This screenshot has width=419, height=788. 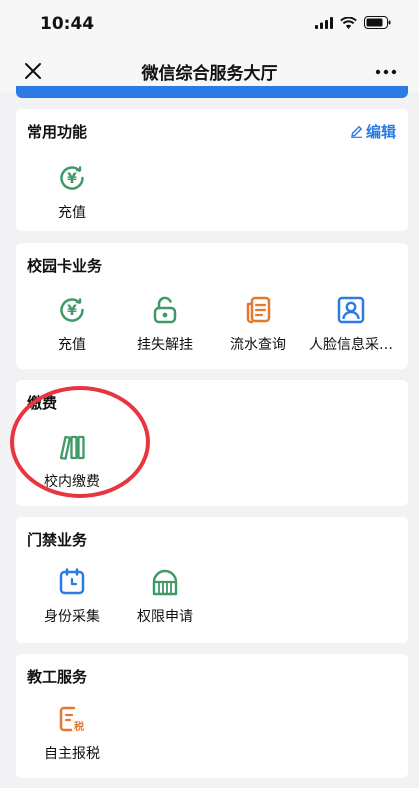 What do you see at coordinates (165, 310) in the screenshot?
I see `unlock-icon` at bounding box center [165, 310].